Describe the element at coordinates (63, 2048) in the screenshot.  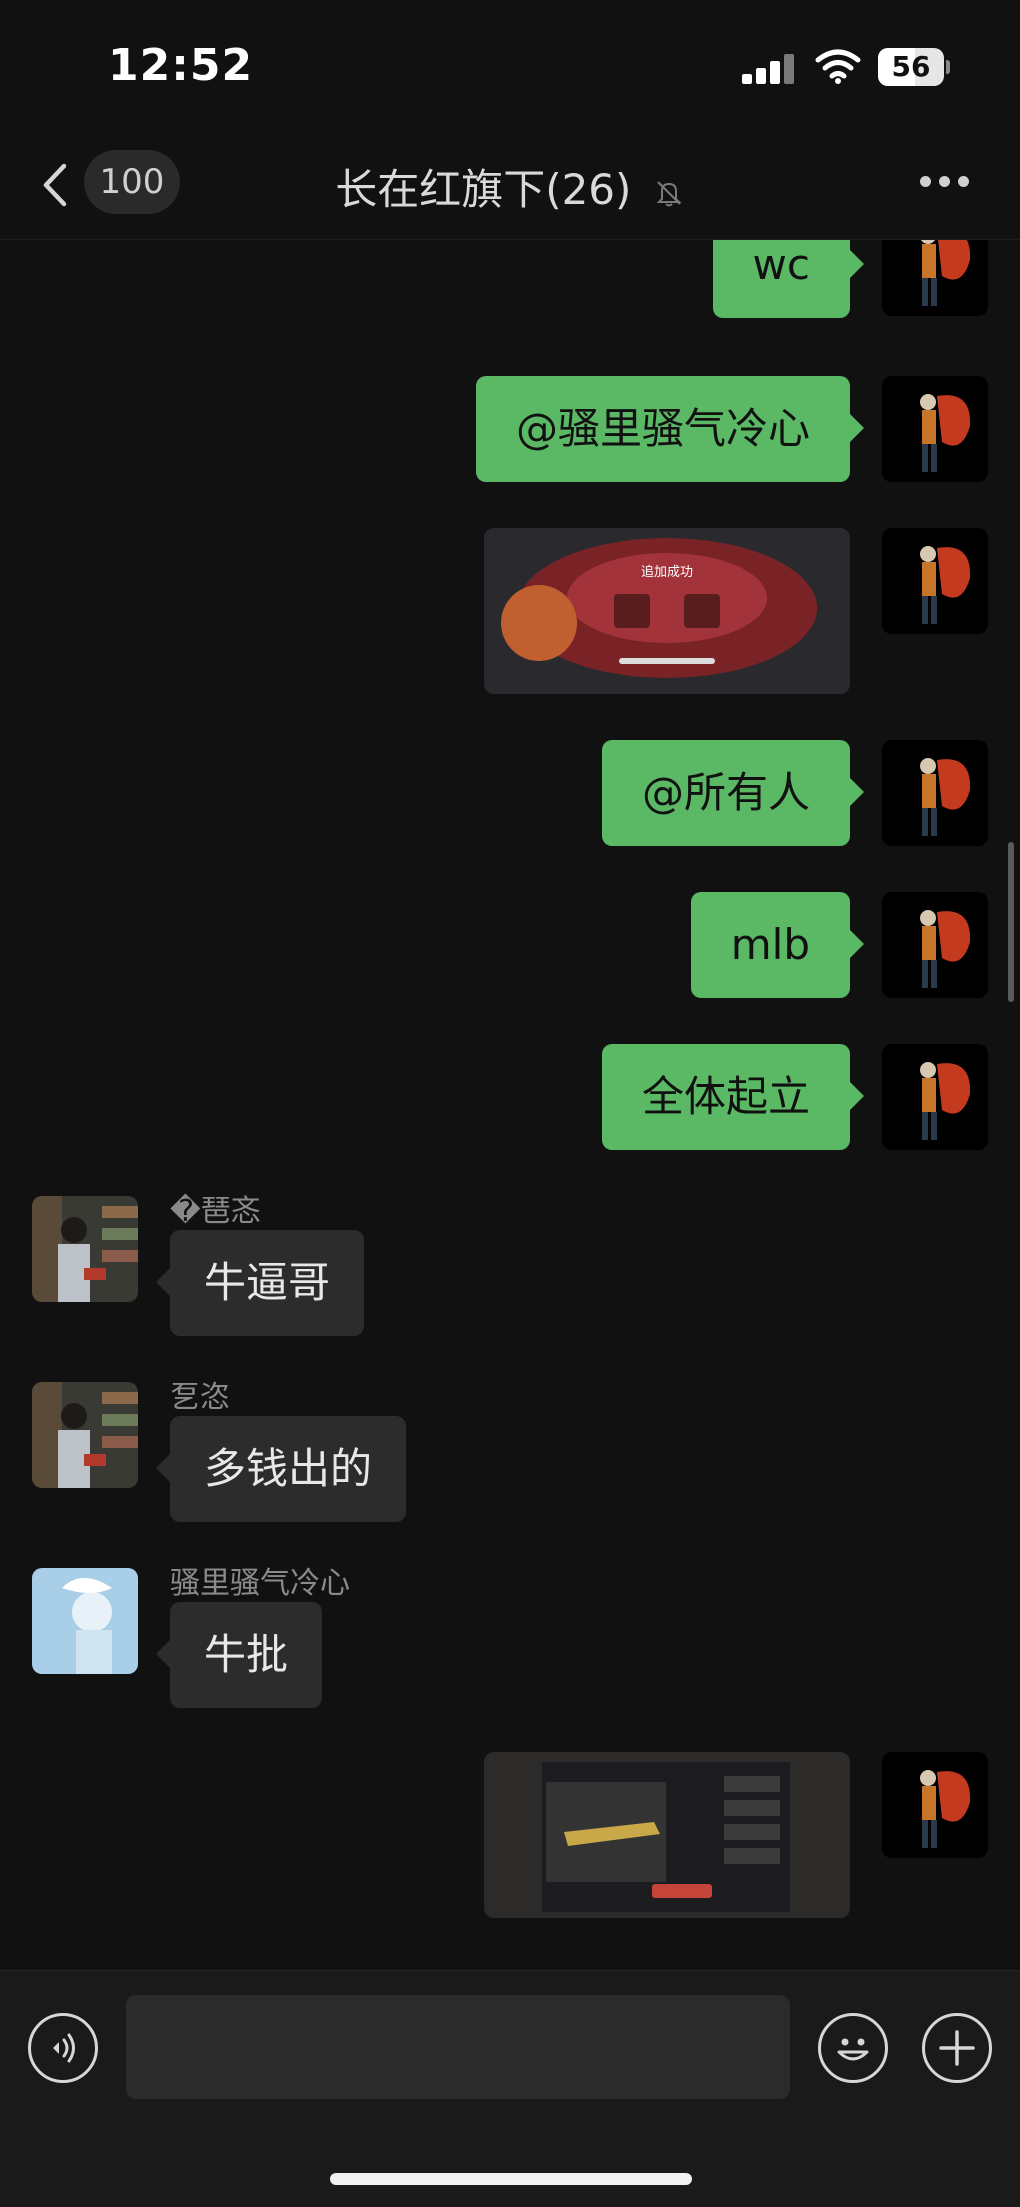
I see `voice-icon` at that location.